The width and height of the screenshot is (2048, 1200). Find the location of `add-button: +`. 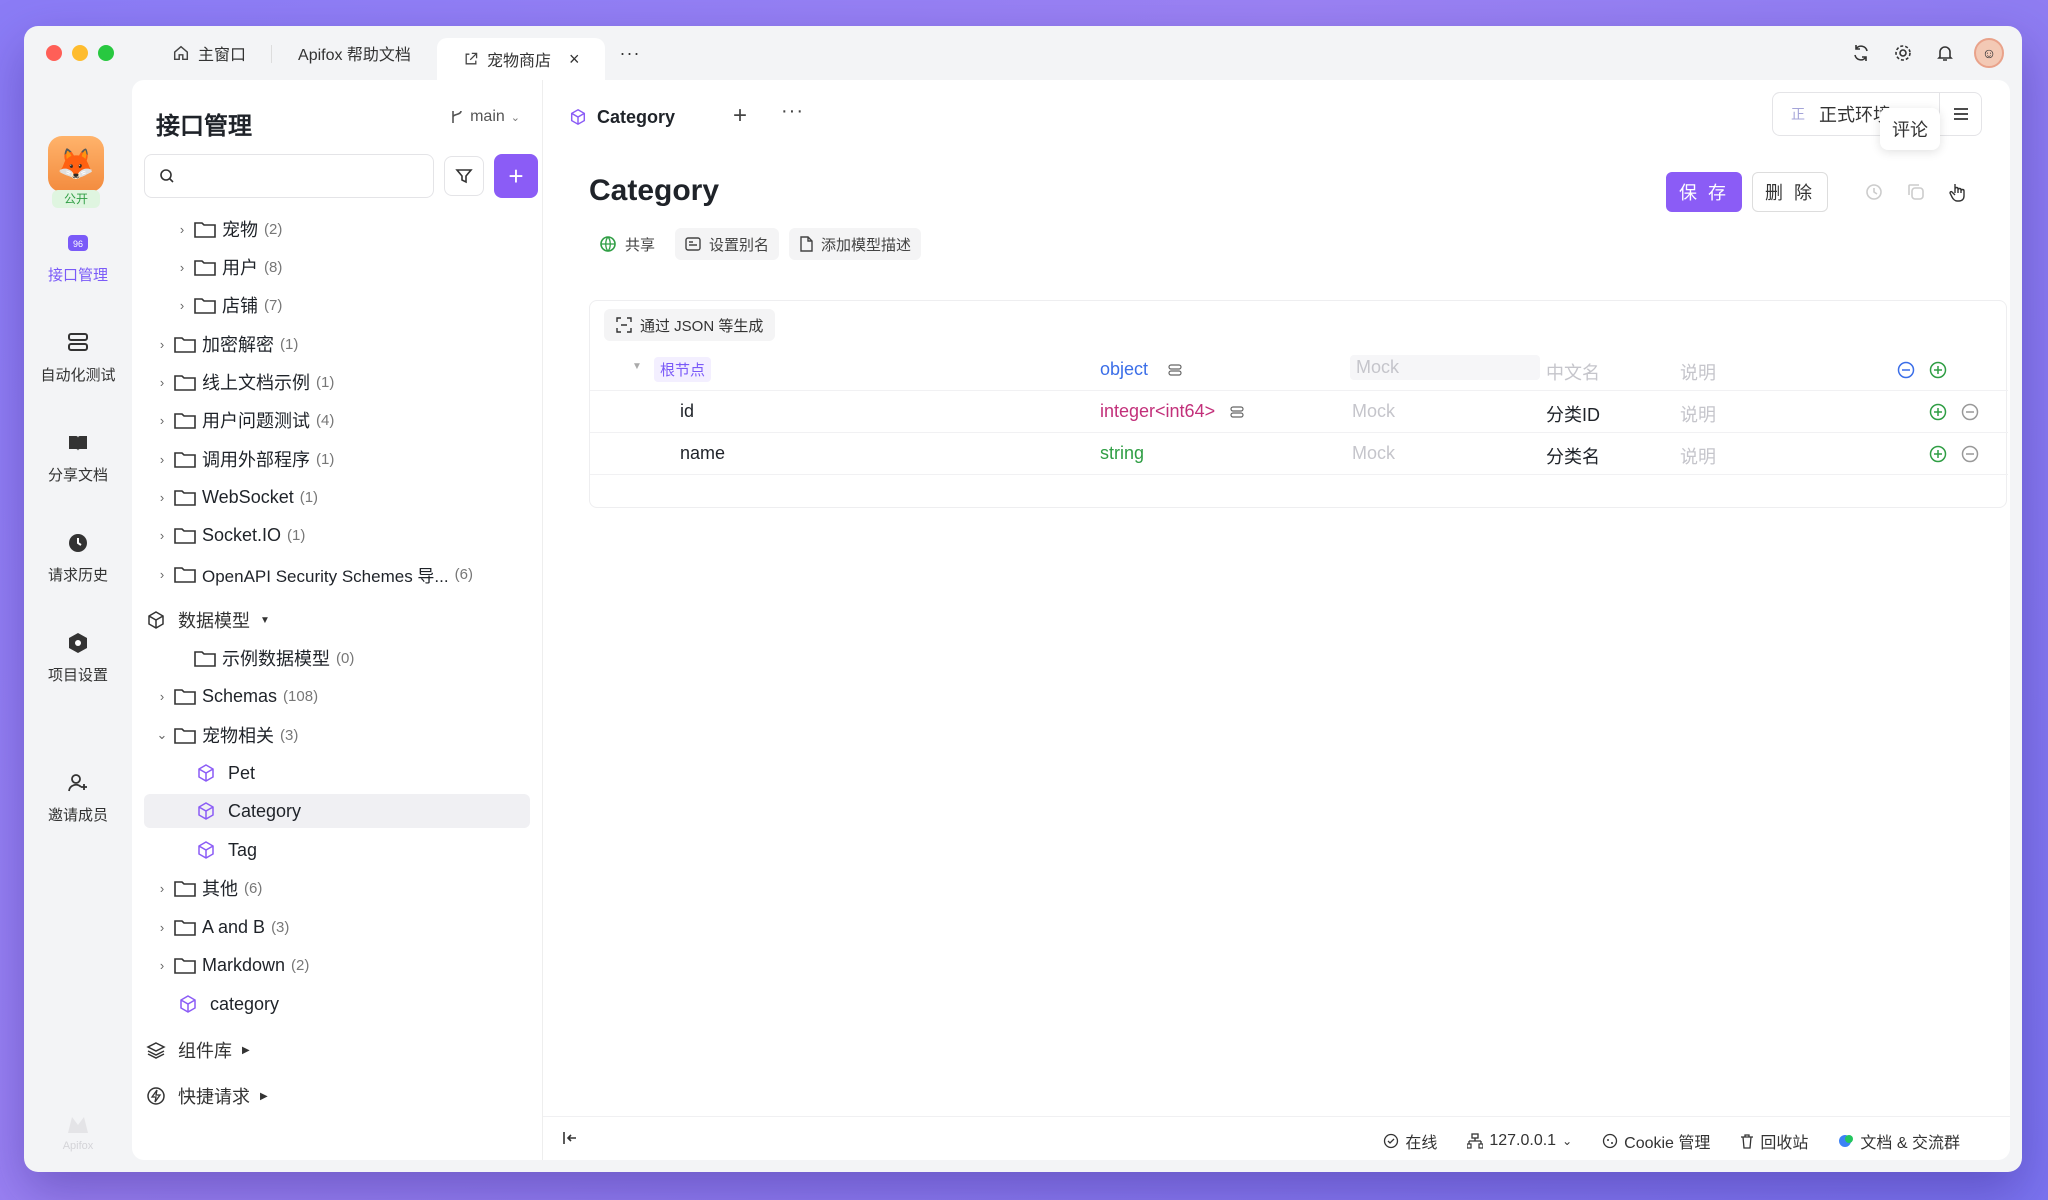

add-button: + is located at coordinates (516, 176).